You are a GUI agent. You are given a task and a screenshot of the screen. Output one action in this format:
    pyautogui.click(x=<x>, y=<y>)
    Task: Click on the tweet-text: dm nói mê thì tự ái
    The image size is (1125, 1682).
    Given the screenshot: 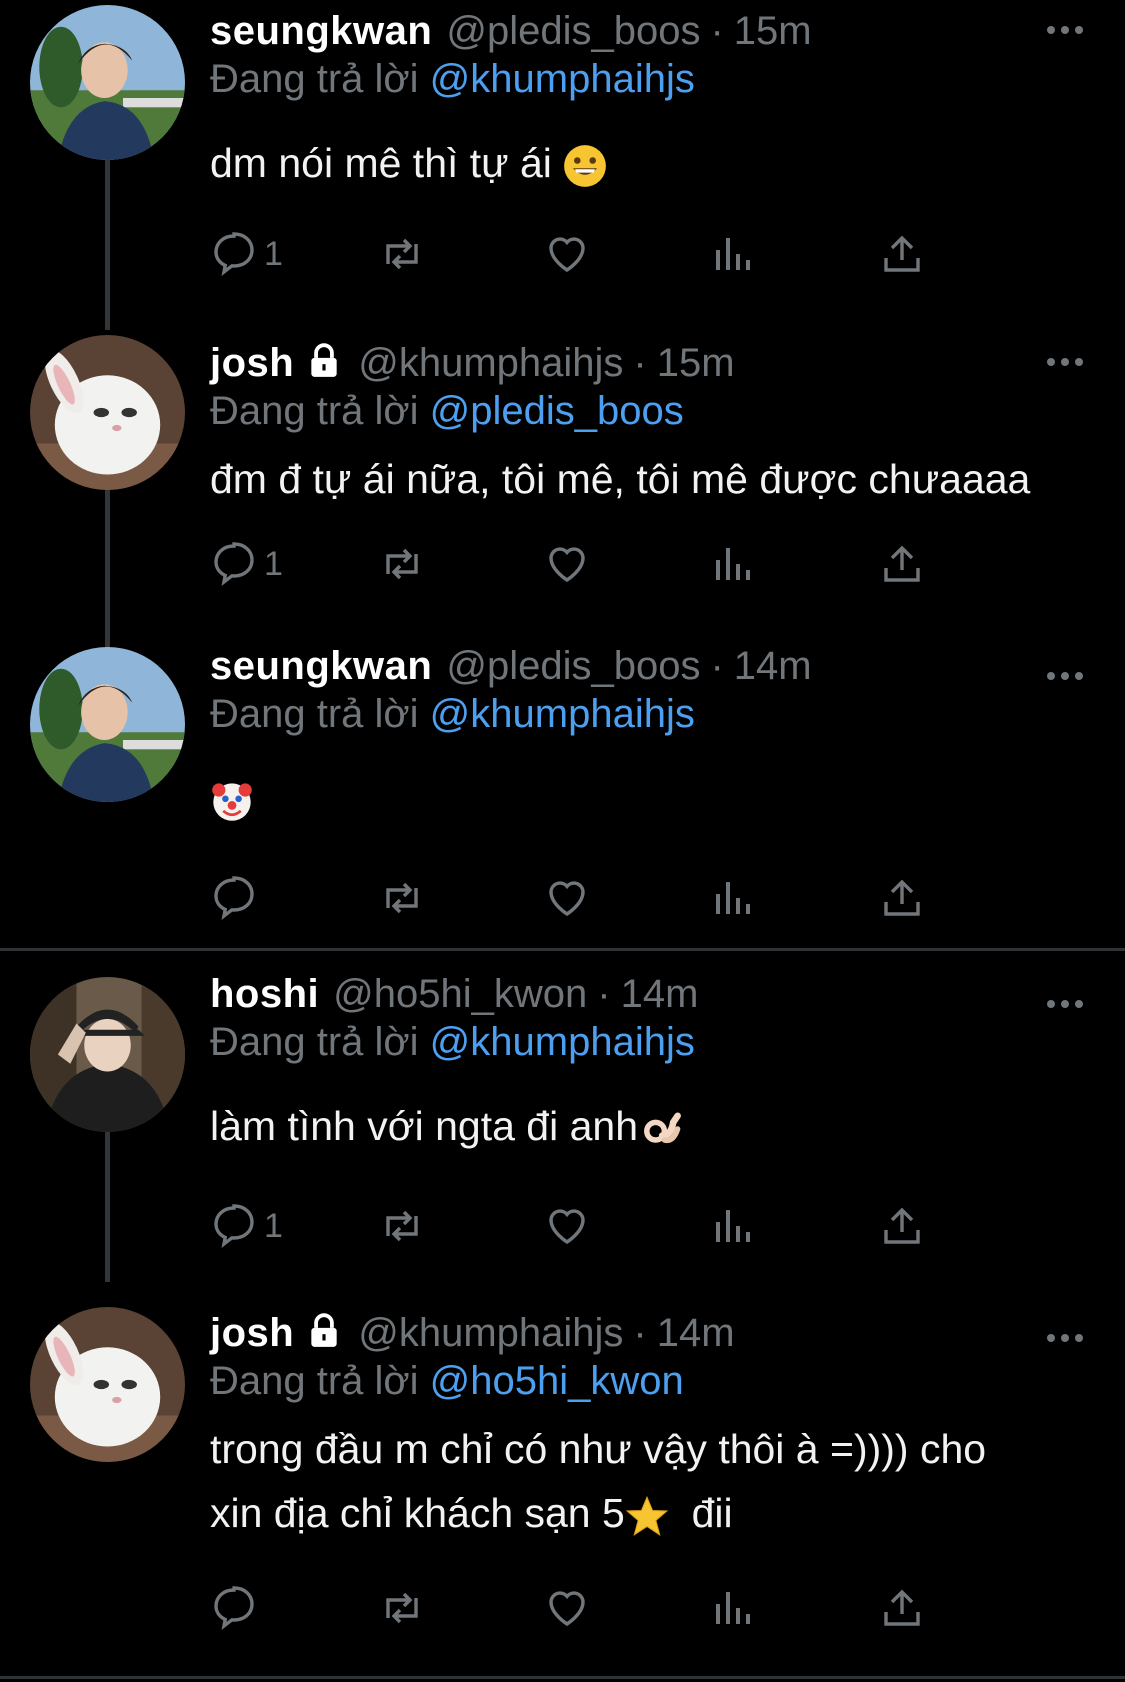 What is the action you would take?
    pyautogui.click(x=647, y=163)
    